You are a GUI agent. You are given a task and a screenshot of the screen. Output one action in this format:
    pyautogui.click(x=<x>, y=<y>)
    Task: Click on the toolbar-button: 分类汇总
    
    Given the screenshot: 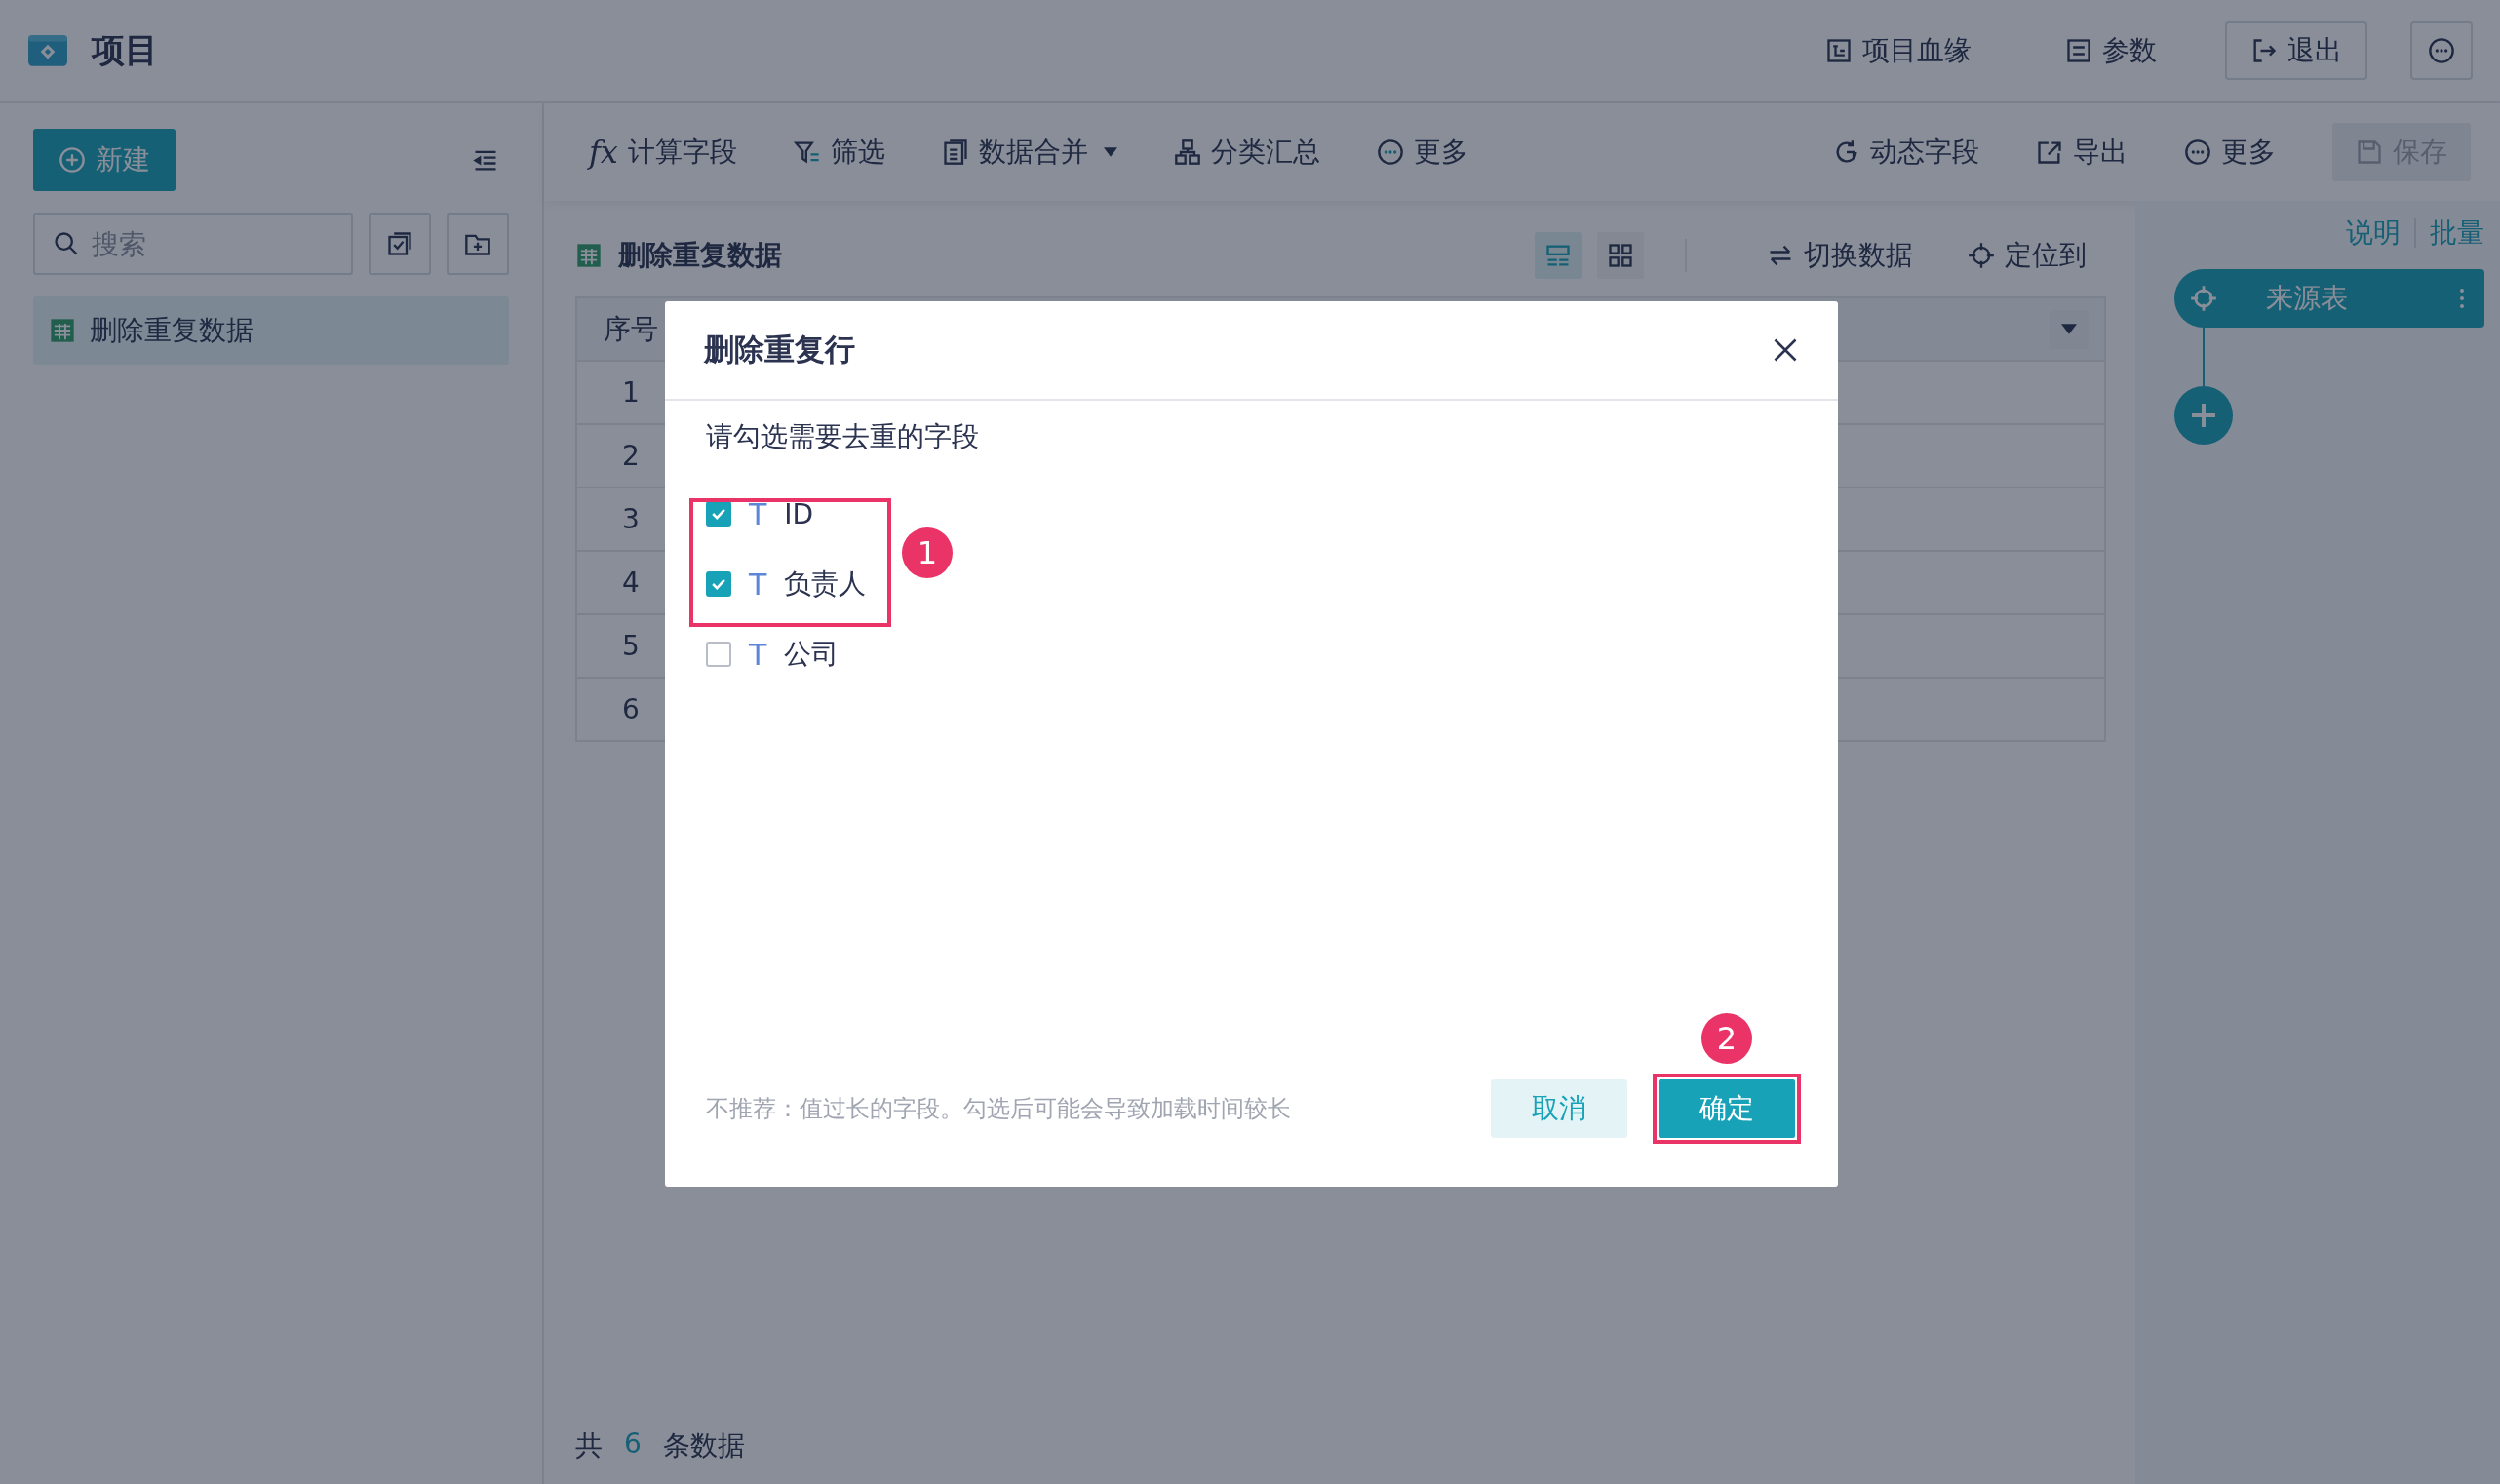 What is the action you would take?
    pyautogui.click(x=1246, y=152)
    